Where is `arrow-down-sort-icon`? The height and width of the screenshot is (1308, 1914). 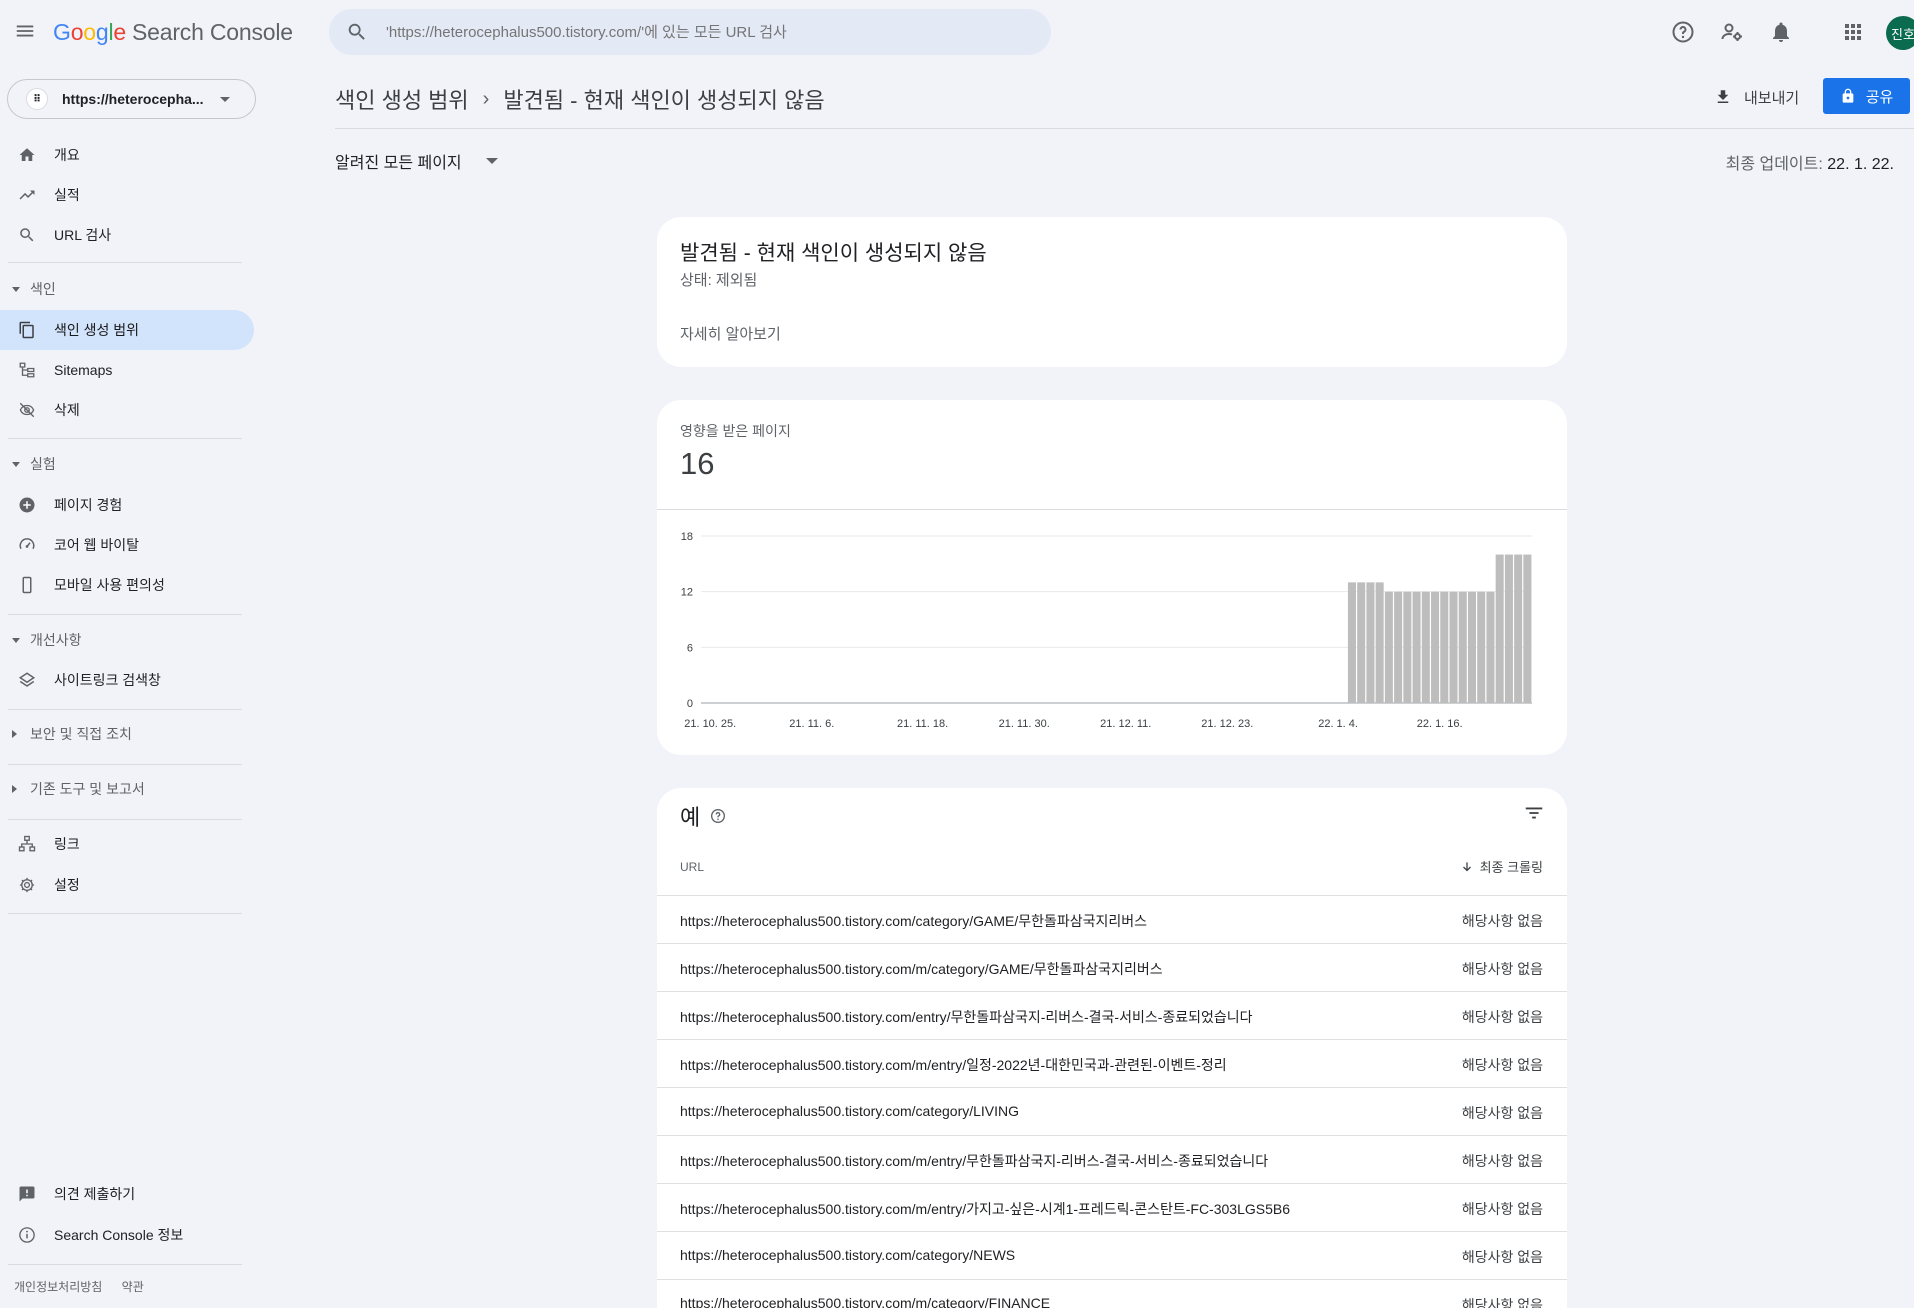 arrow-down-sort-icon is located at coordinates (1466, 866).